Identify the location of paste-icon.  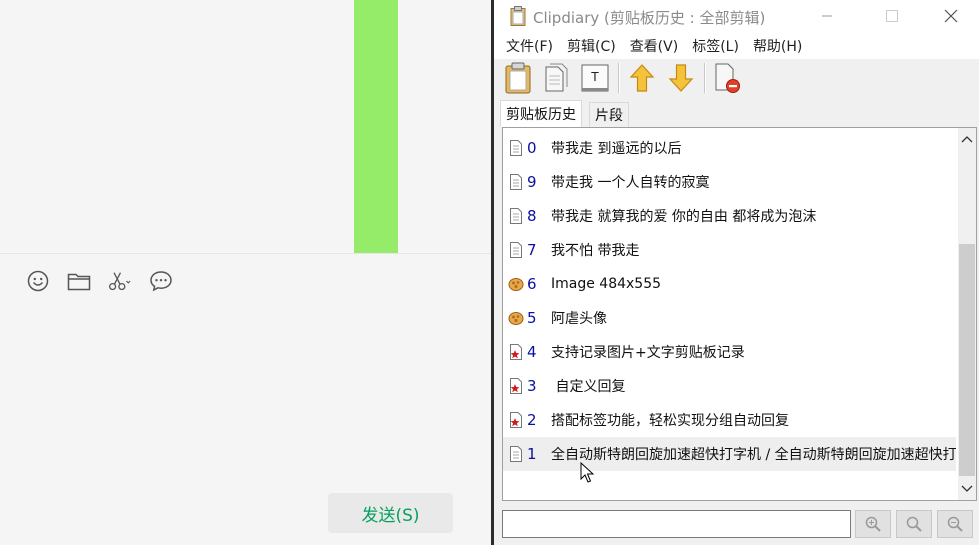
(518, 78).